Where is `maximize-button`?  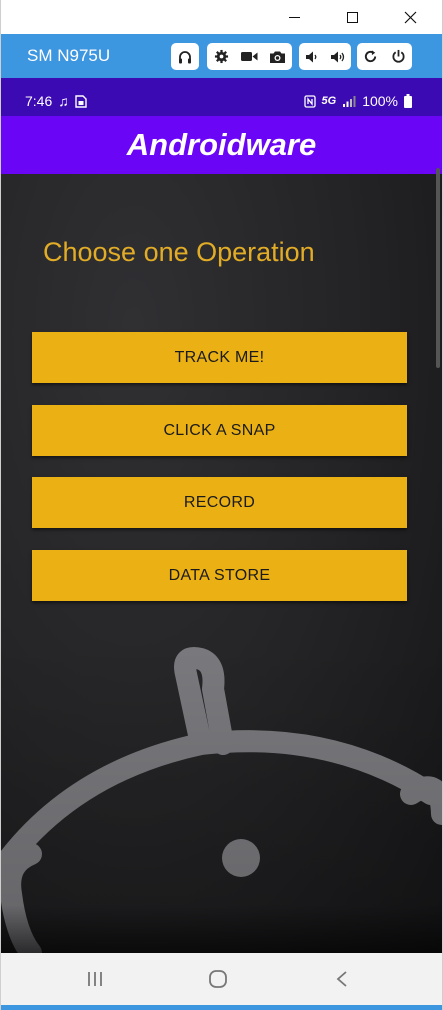
maximize-button is located at coordinates (352, 17).